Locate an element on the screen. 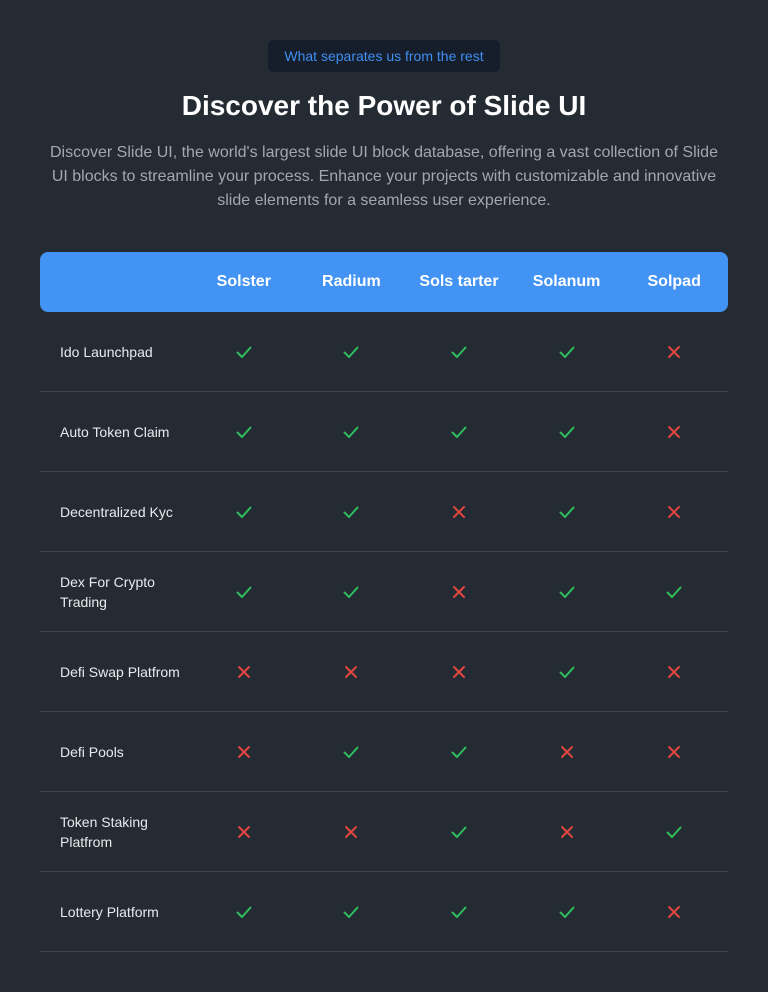 This screenshot has height=992, width=768. column-header-radium: Radium is located at coordinates (351, 281).